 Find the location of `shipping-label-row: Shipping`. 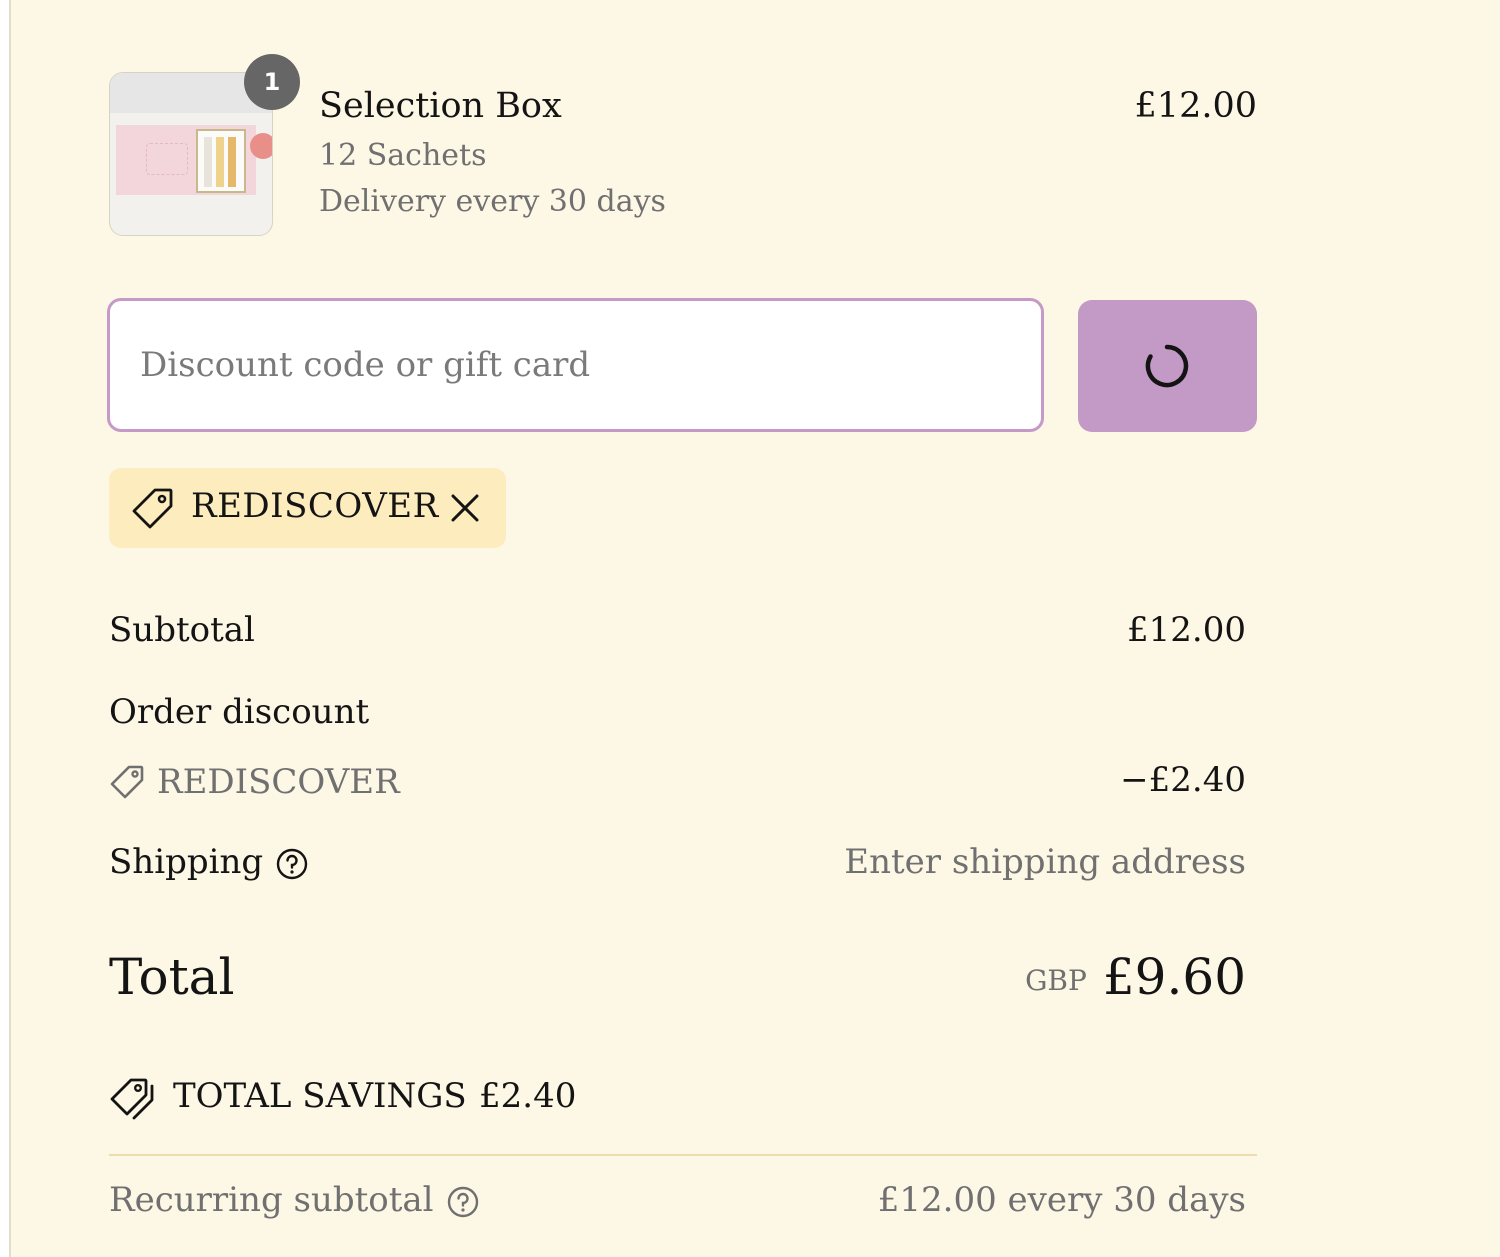

shipping-label-row: Shipping is located at coordinates (209, 862).